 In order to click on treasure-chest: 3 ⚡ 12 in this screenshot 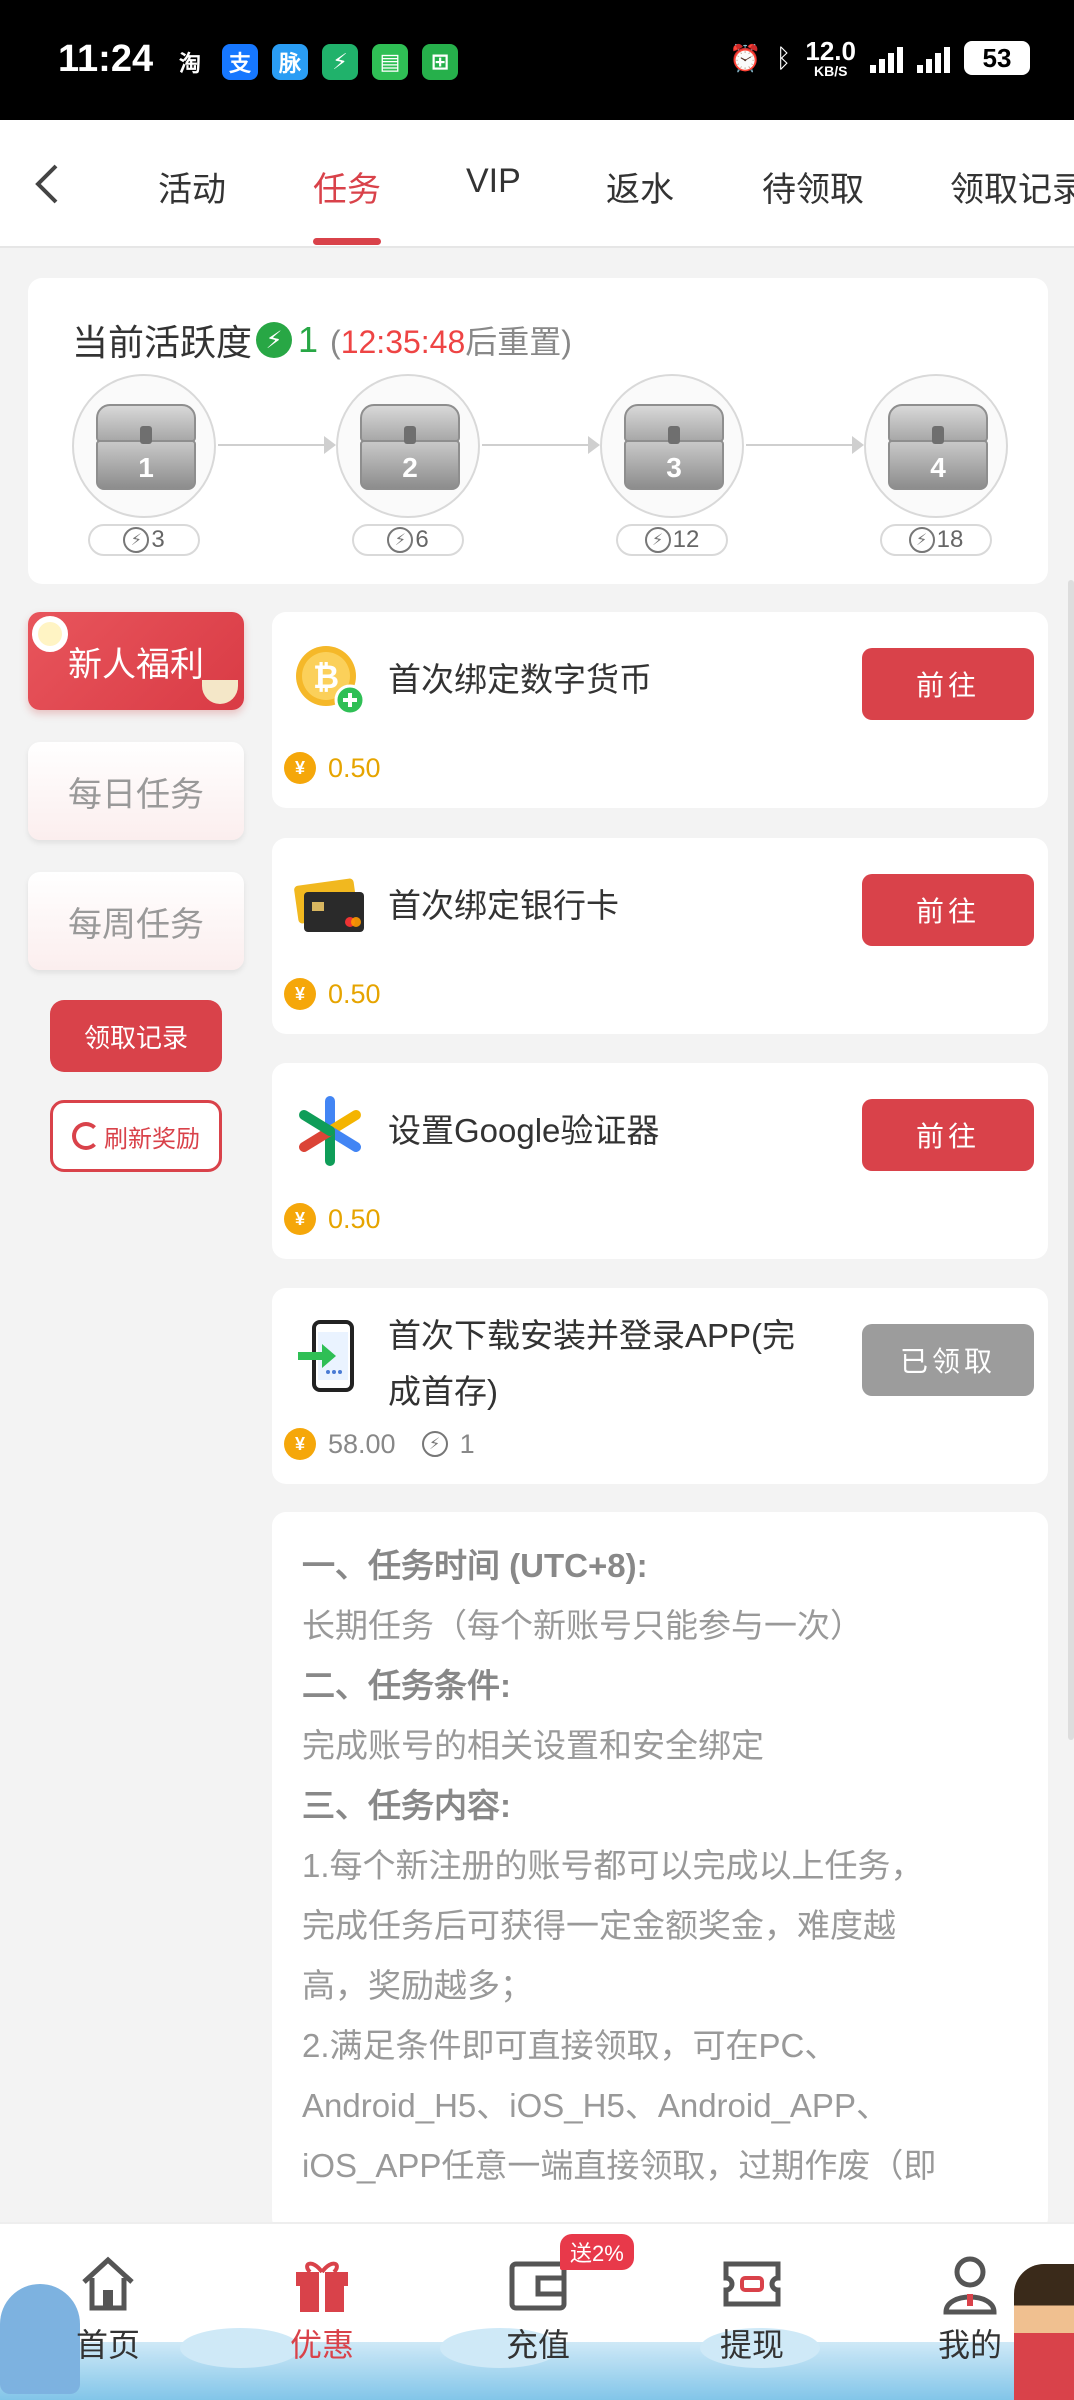, I will do `click(672, 465)`.